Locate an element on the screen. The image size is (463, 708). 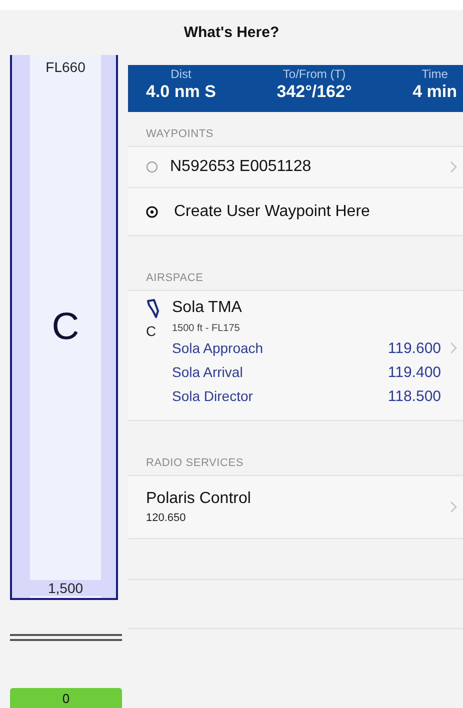
lower-limit-label: 1,500 is located at coordinates (66, 588).